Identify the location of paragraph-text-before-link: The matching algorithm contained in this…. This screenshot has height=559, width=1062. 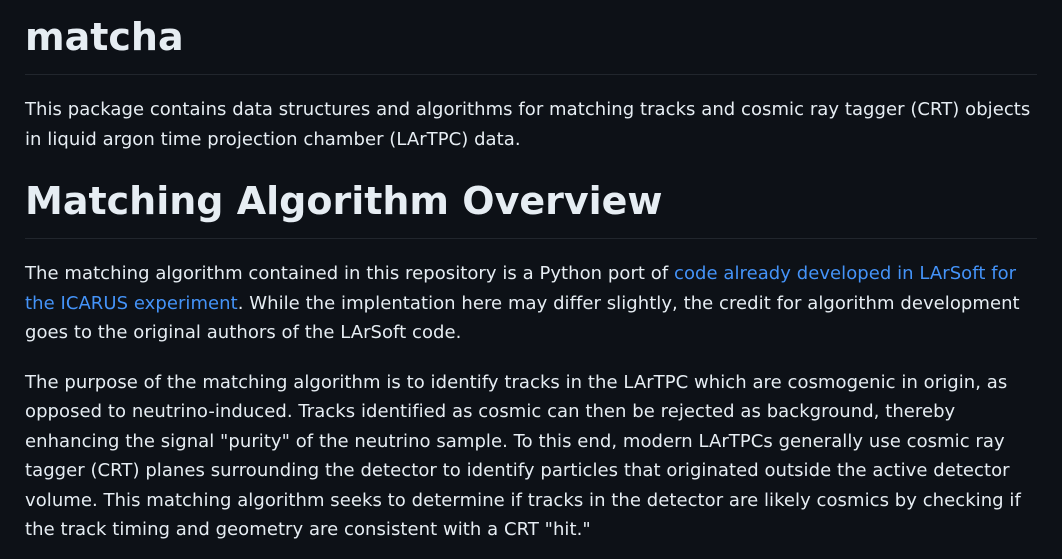
(350, 273).